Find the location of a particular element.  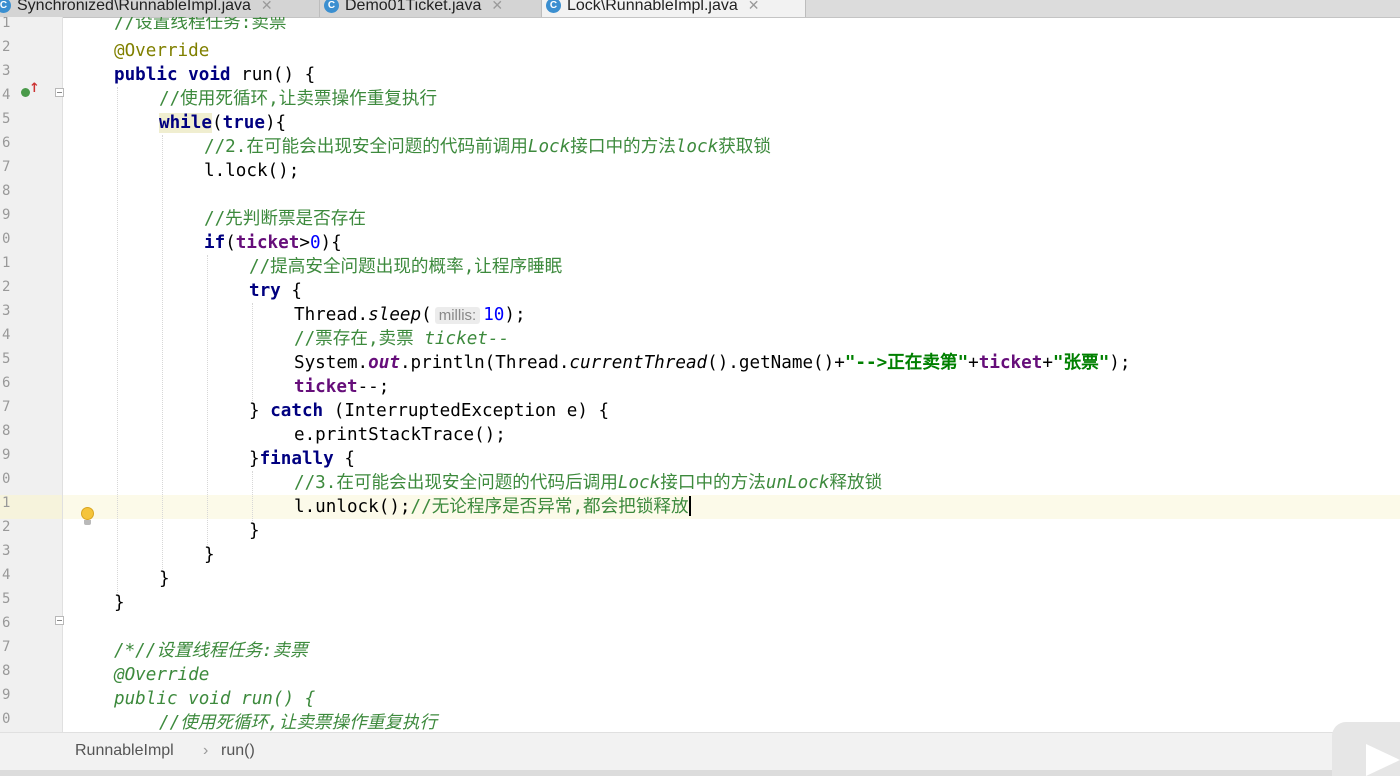

comment-text: //3.在可能会出现安全问题的代码后调用 is located at coordinates (456, 483).